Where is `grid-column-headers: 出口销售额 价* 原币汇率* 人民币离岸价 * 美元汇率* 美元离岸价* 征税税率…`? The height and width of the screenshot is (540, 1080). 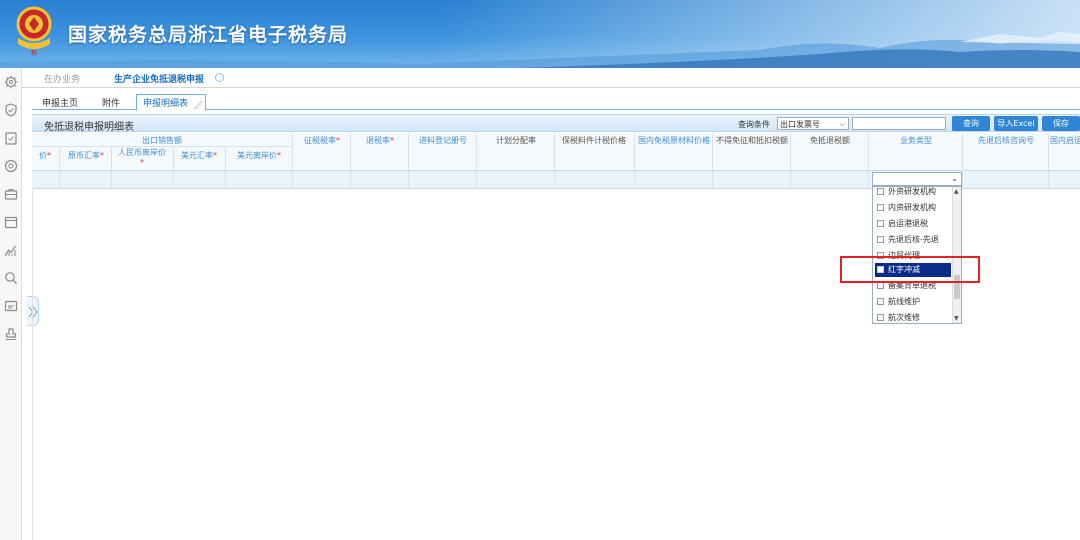 grid-column-headers: 出口销售额 价* 原币汇率* 人民币离岸价 * 美元汇率* 美元离岸价* 征税税率… is located at coordinates (556, 152).